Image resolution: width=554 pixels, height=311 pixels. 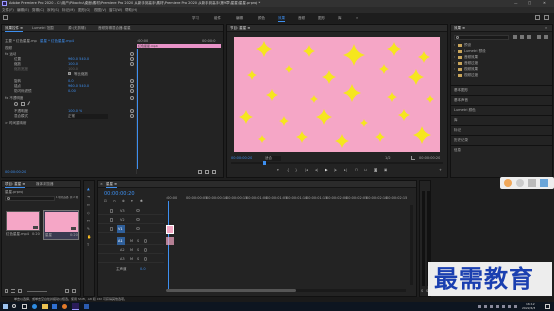 I want to click on prop-opacity-value: 100.0 %, so click(x=75, y=111).